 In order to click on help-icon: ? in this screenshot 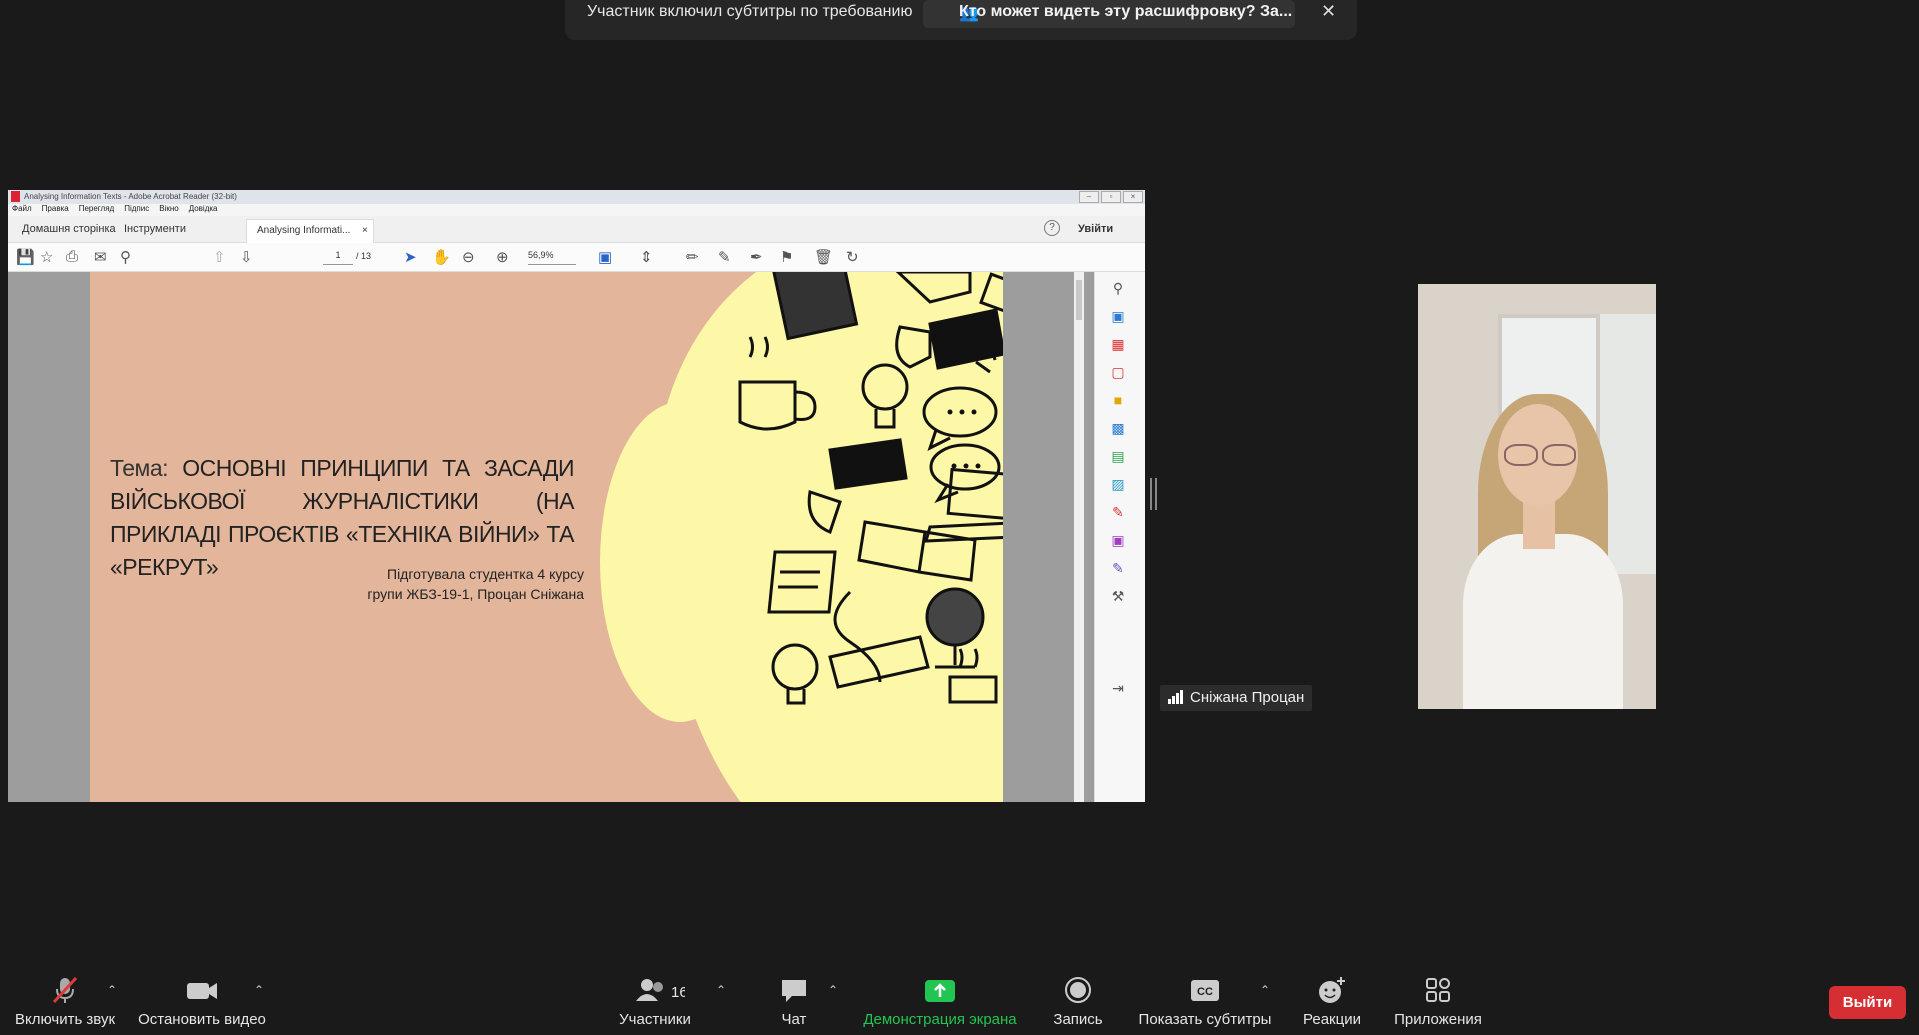, I will do `click(1052, 228)`.